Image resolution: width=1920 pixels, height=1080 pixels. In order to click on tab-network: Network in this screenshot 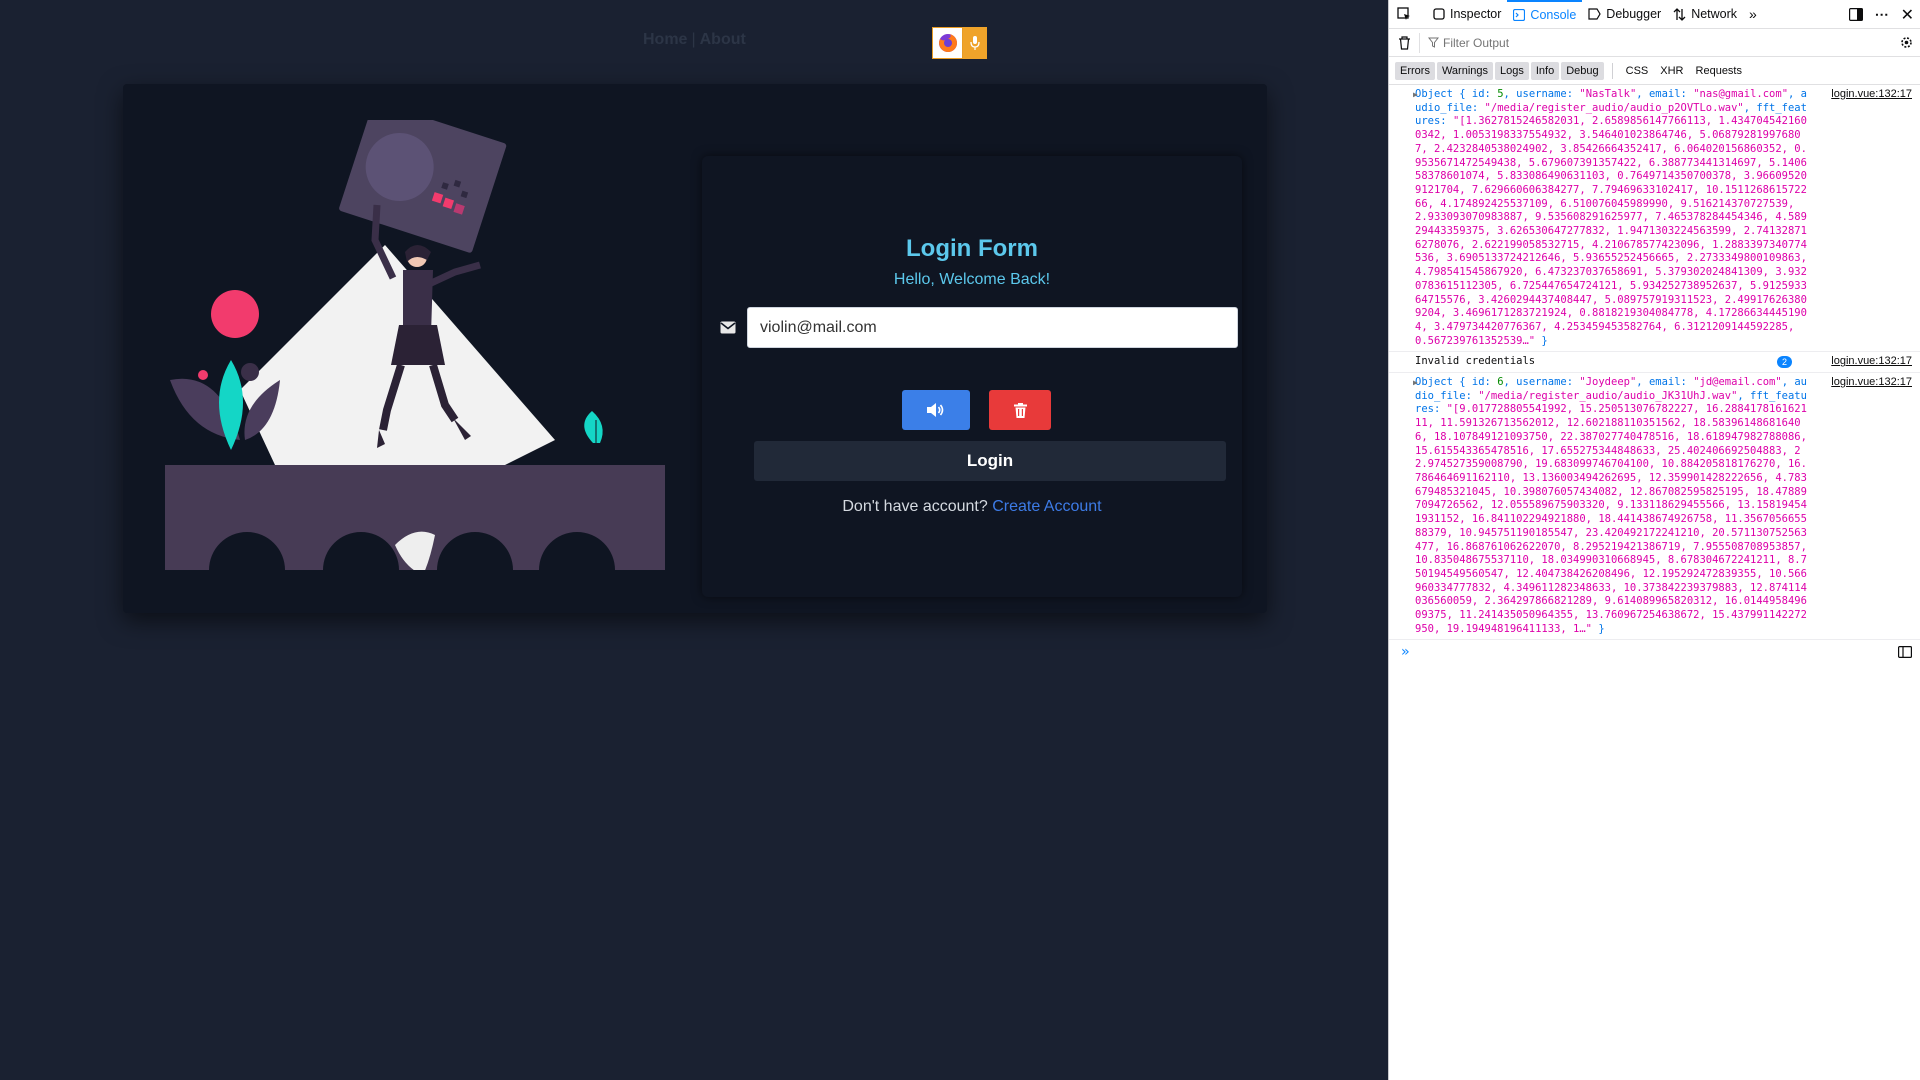, I will do `click(1705, 14)`.